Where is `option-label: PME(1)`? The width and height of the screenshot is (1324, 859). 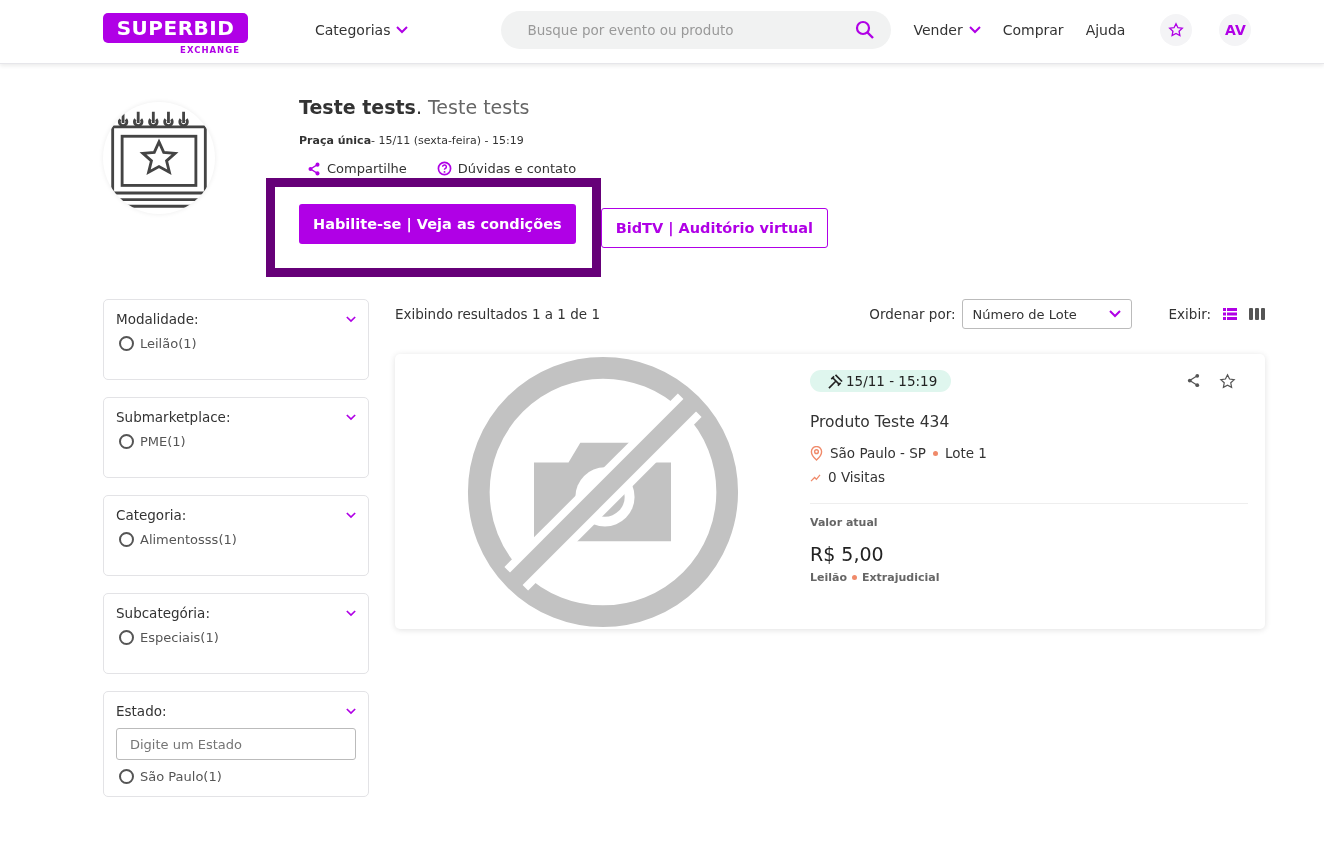 option-label: PME(1) is located at coordinates (163, 441).